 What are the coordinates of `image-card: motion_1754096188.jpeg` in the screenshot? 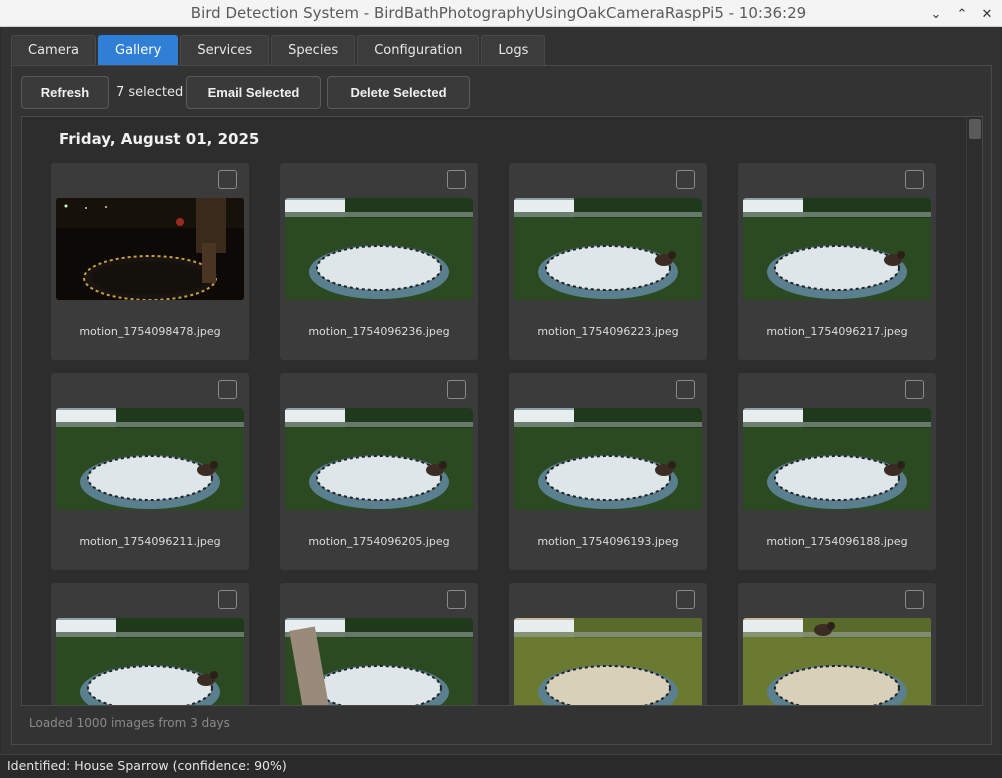 It's located at (837, 471).